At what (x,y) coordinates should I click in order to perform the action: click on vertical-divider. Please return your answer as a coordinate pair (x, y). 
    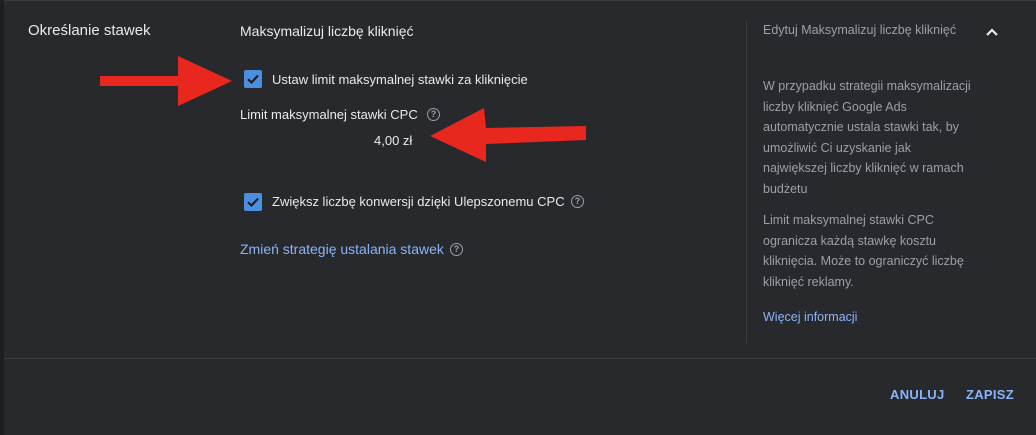
    Looking at the image, I should click on (746, 181).